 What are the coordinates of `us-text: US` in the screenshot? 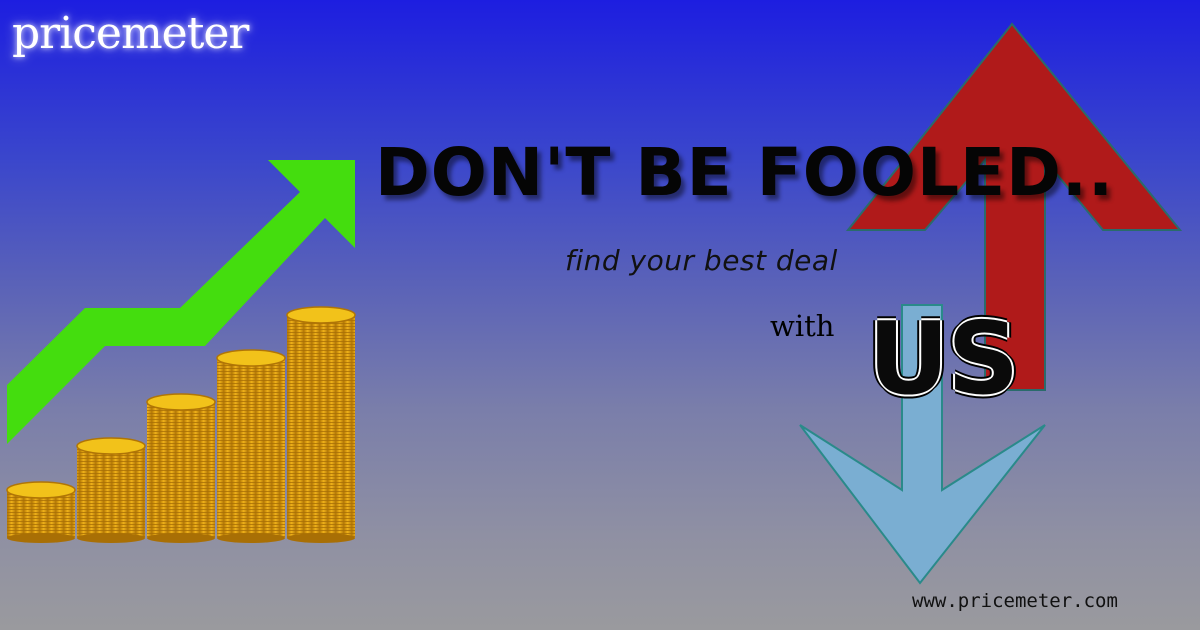 It's located at (943, 358).